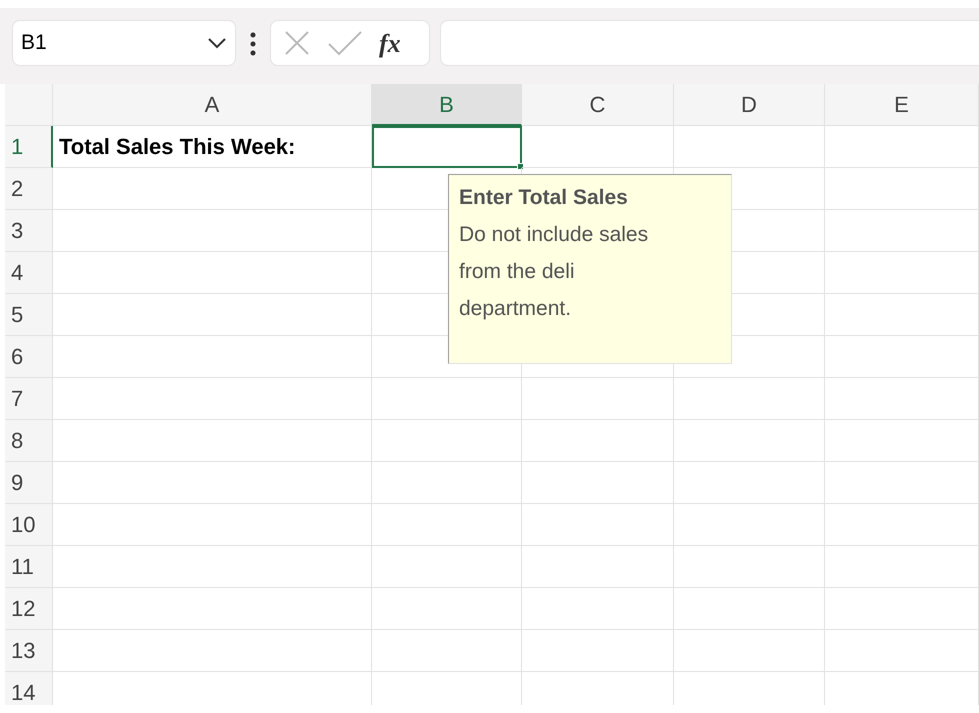  I want to click on row-header: 3, so click(29, 231).